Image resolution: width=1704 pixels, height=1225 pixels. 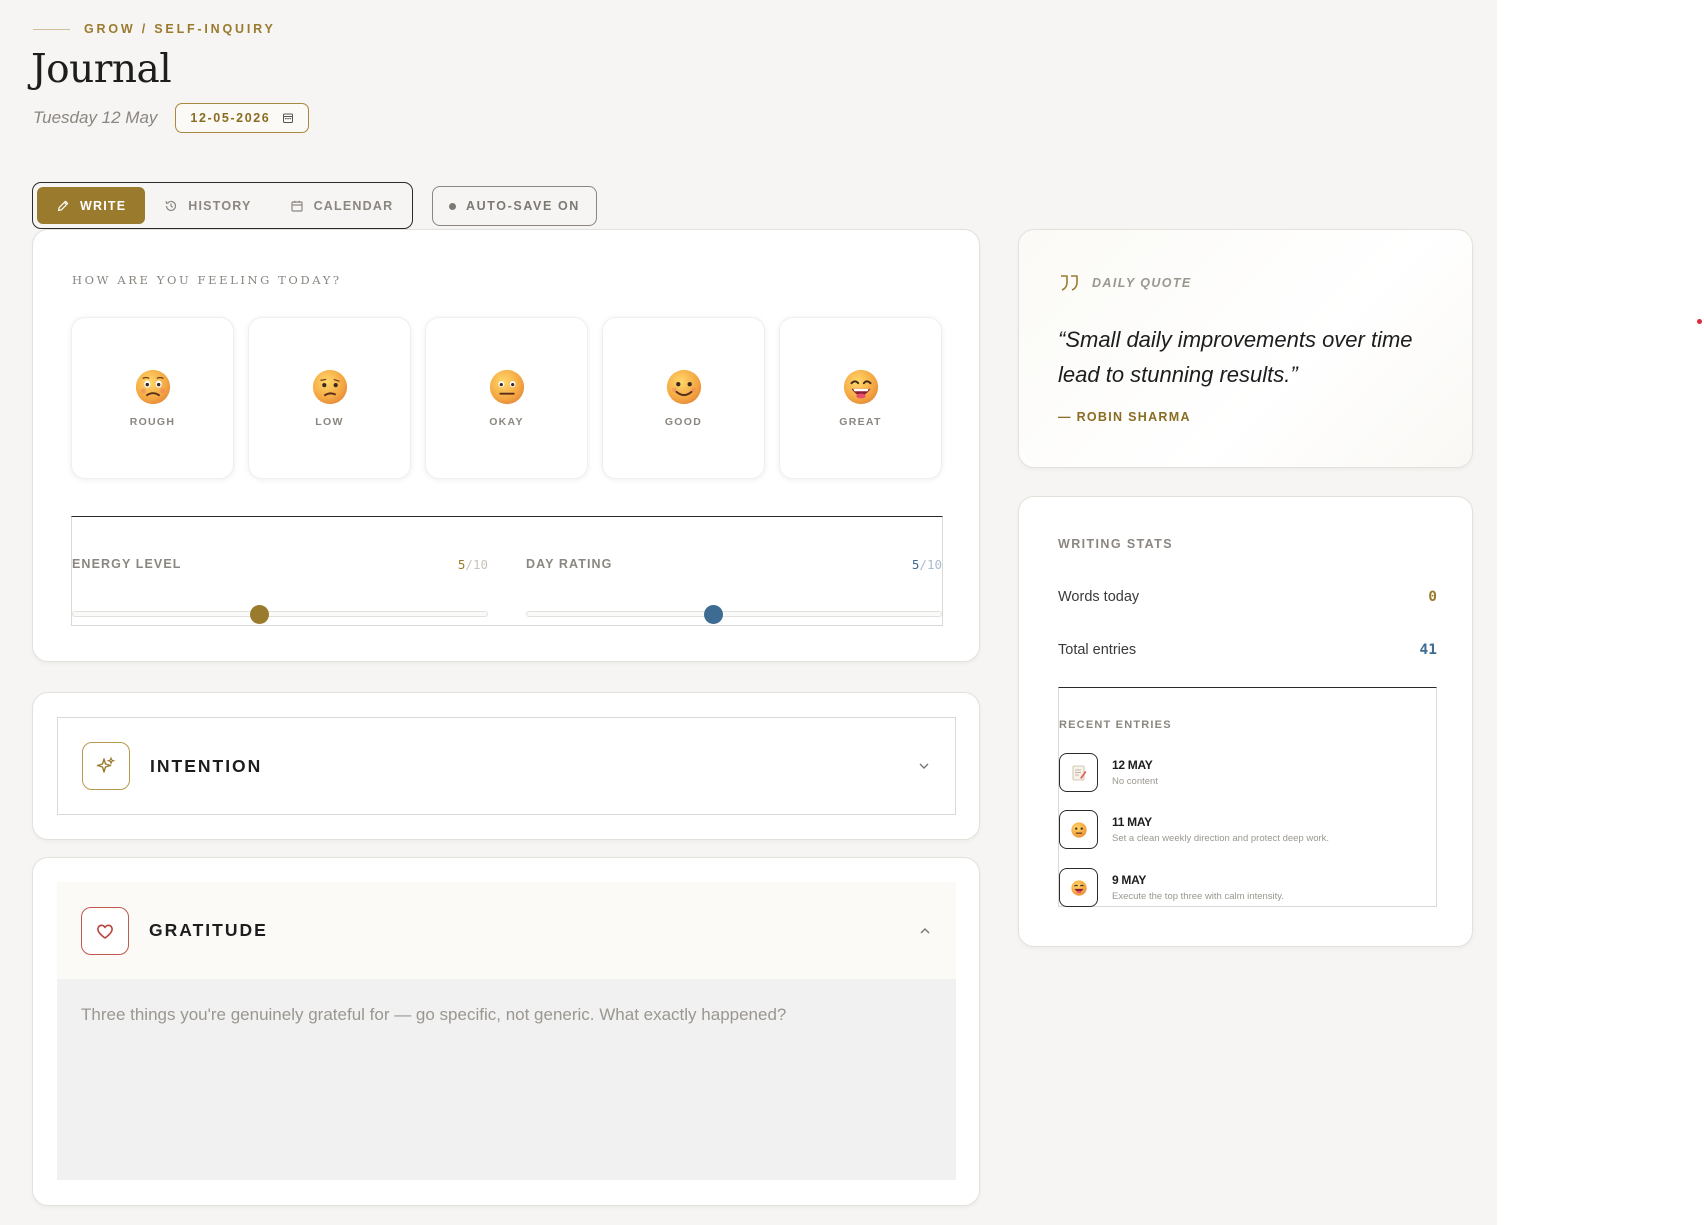 What do you see at coordinates (171, 205) in the screenshot?
I see `history-icon` at bounding box center [171, 205].